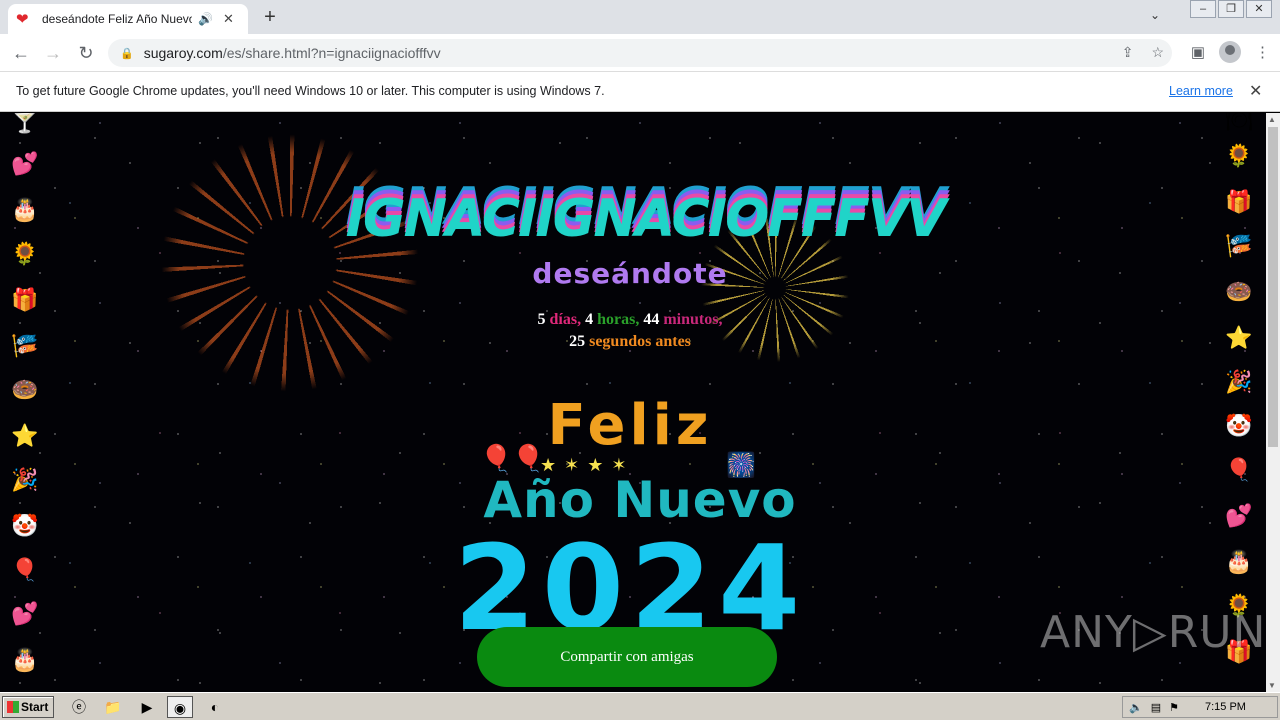 The height and width of the screenshot is (720, 1280). I want to click on volume-icon: 🔈, so click(1136, 707).